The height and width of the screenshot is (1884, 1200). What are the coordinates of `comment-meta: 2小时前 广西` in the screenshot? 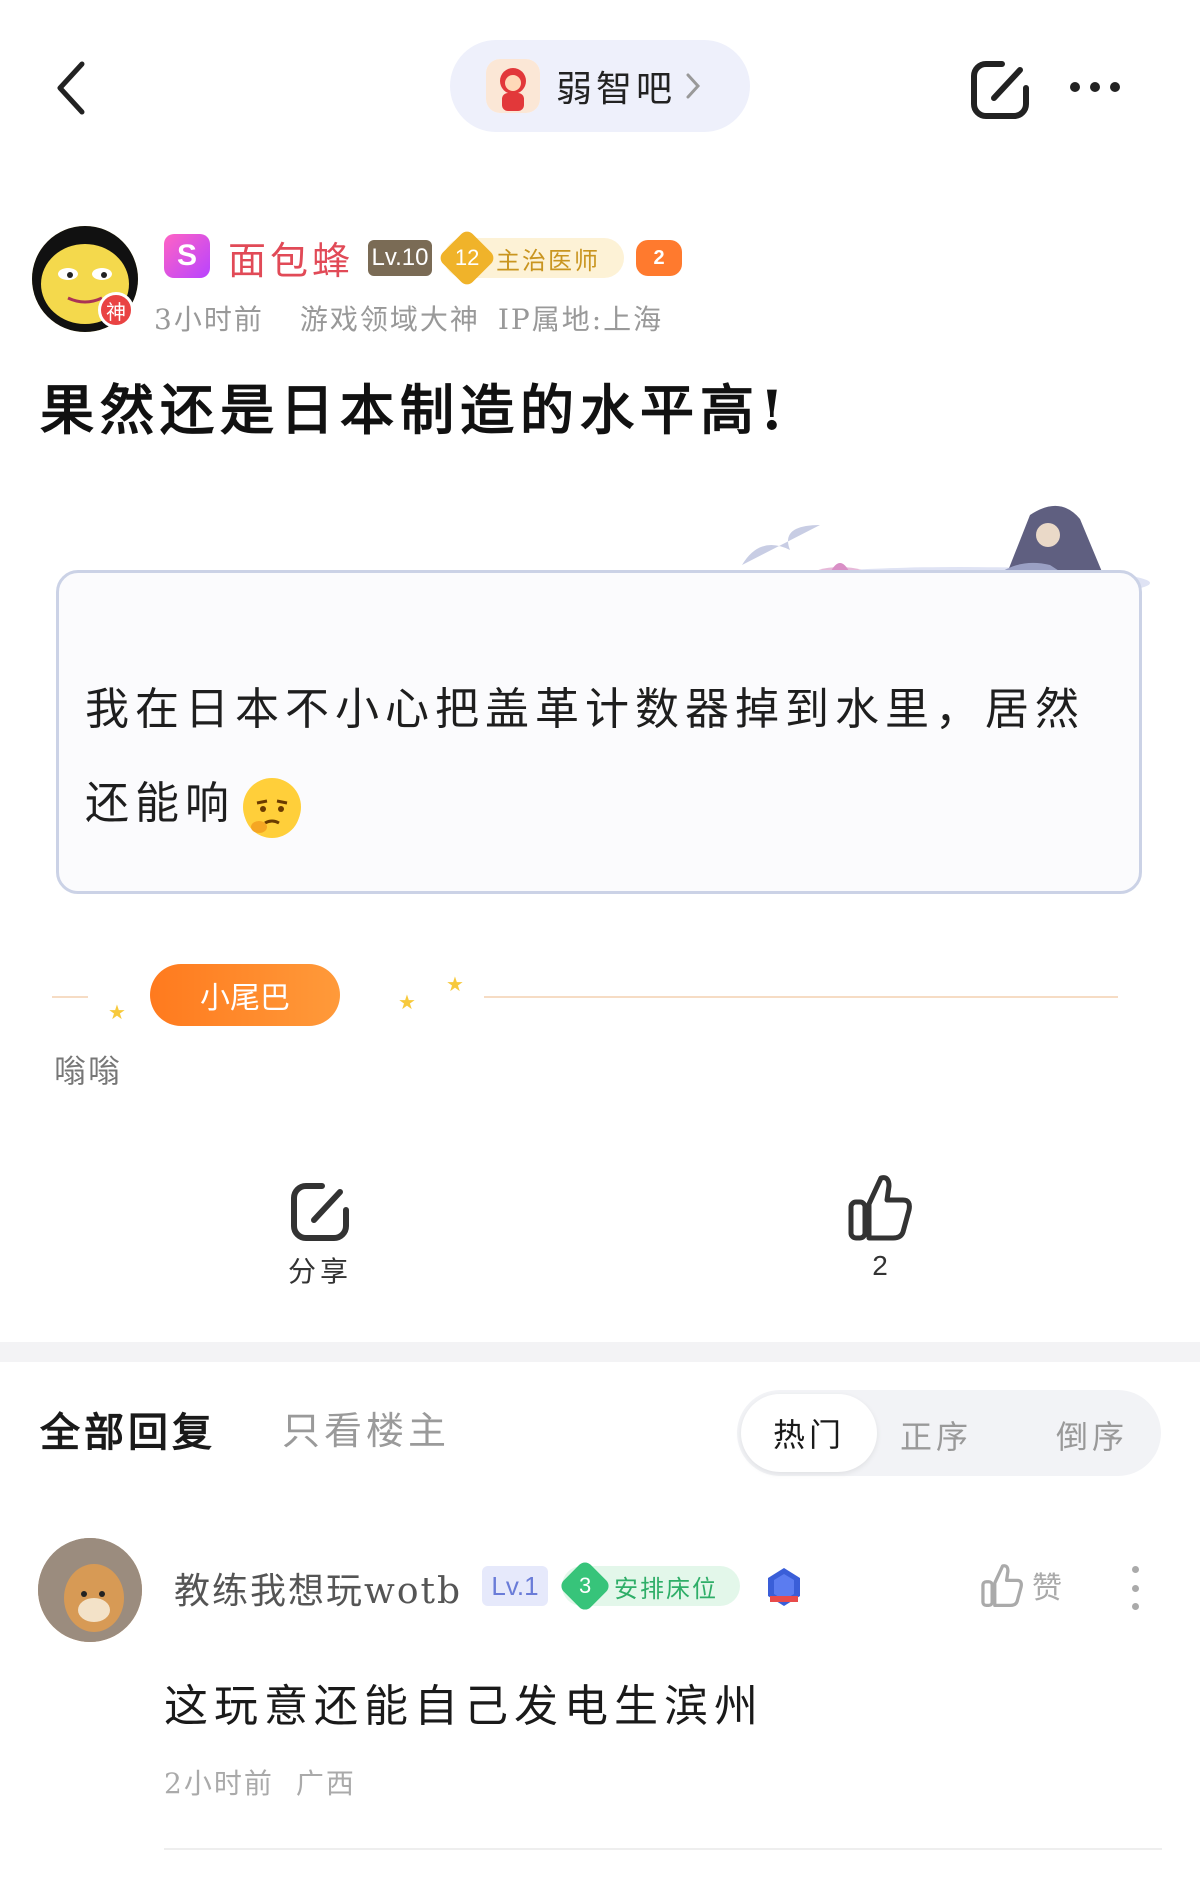 It's located at (260, 1782).